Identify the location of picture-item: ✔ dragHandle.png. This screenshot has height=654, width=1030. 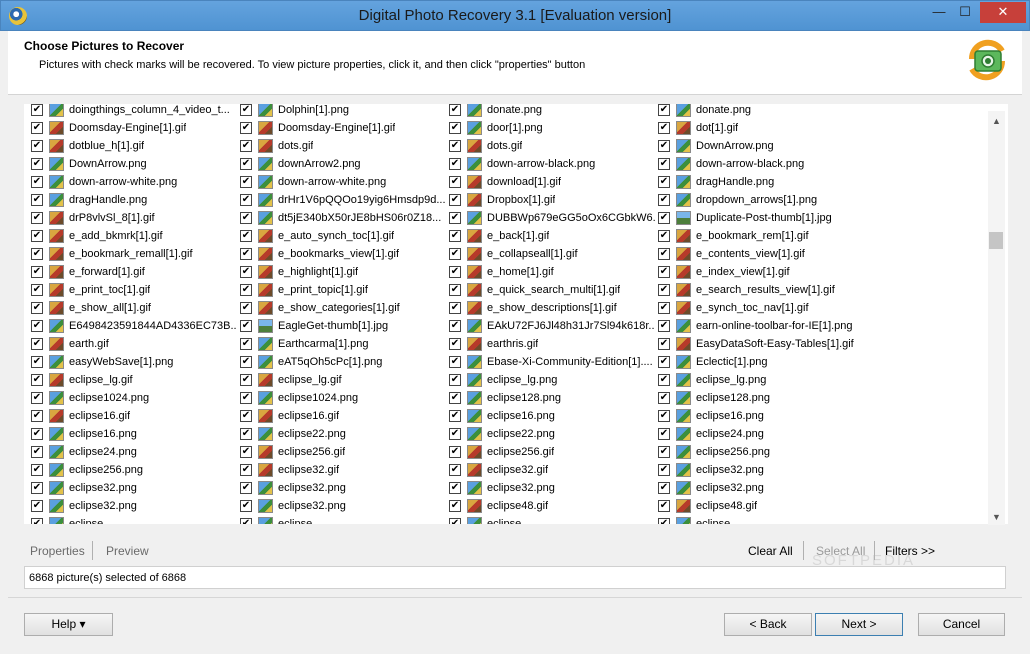
(130, 200).